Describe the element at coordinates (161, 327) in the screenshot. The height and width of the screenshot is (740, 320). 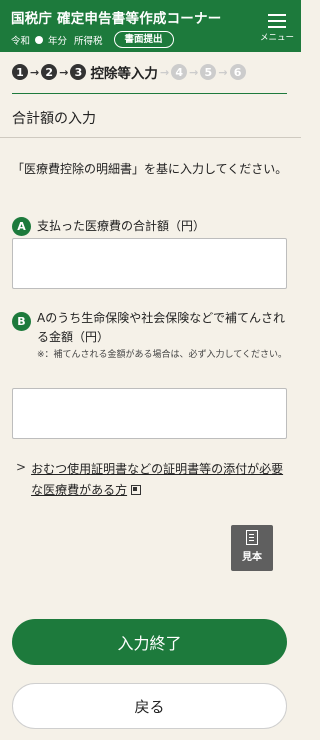
I see `question-b-text: Aのうち生命保険や社会保険などで補てんされる金額（円）` at that location.